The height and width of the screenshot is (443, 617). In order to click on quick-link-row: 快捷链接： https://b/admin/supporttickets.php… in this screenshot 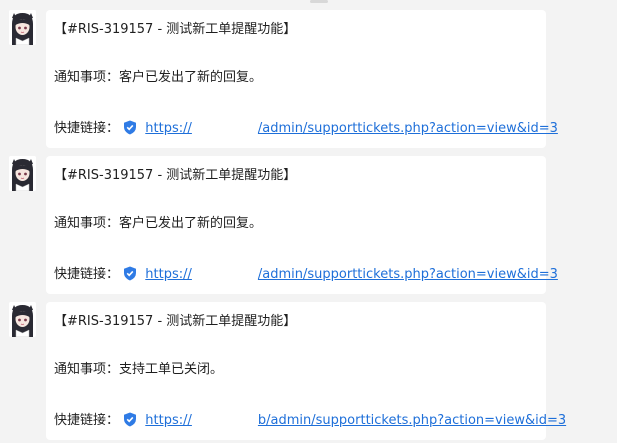, I will do `click(310, 420)`.